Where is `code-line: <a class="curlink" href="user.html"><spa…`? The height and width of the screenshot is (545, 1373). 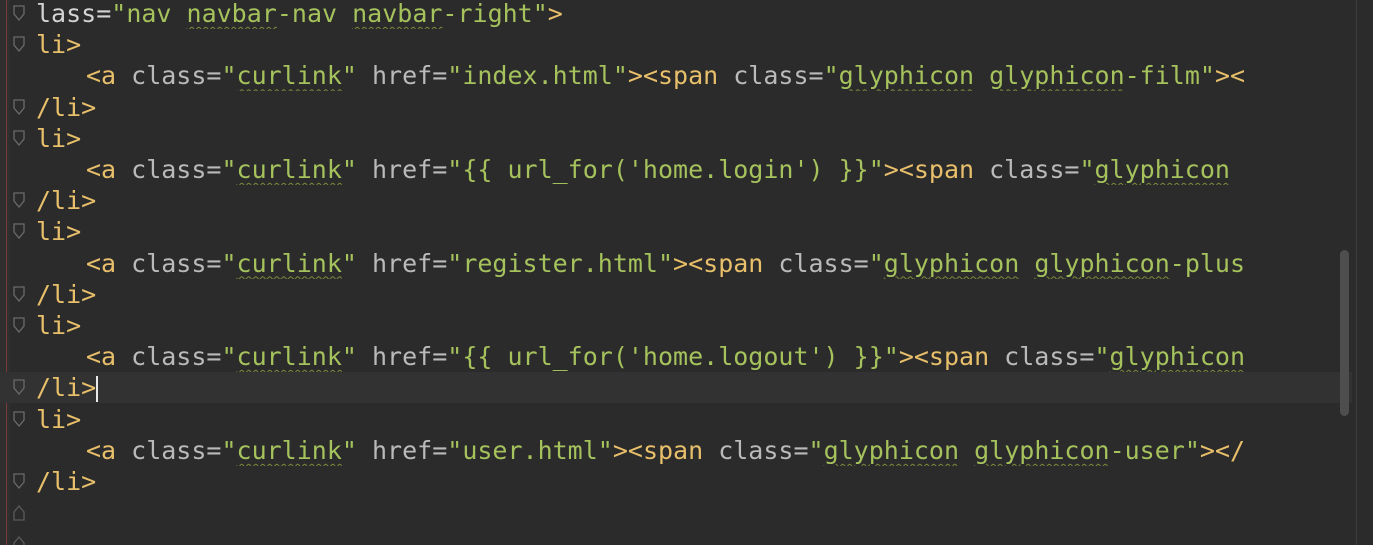 code-line: <a class="curlink" href="user.html"><spa… is located at coordinates (676, 450).